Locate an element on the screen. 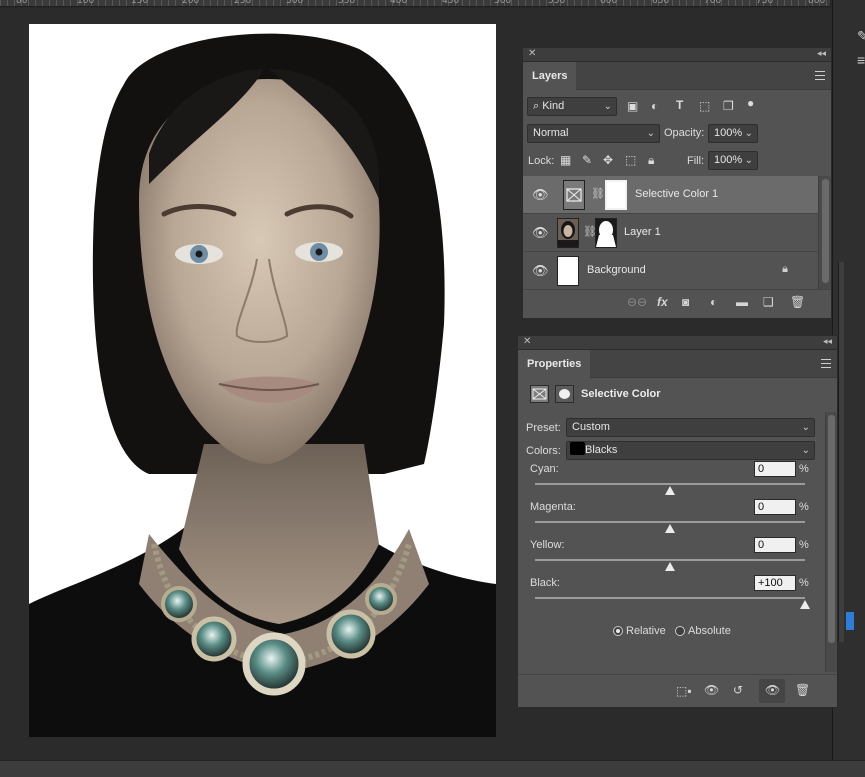  new-layer-icon: ❑ is located at coordinates (768, 302).